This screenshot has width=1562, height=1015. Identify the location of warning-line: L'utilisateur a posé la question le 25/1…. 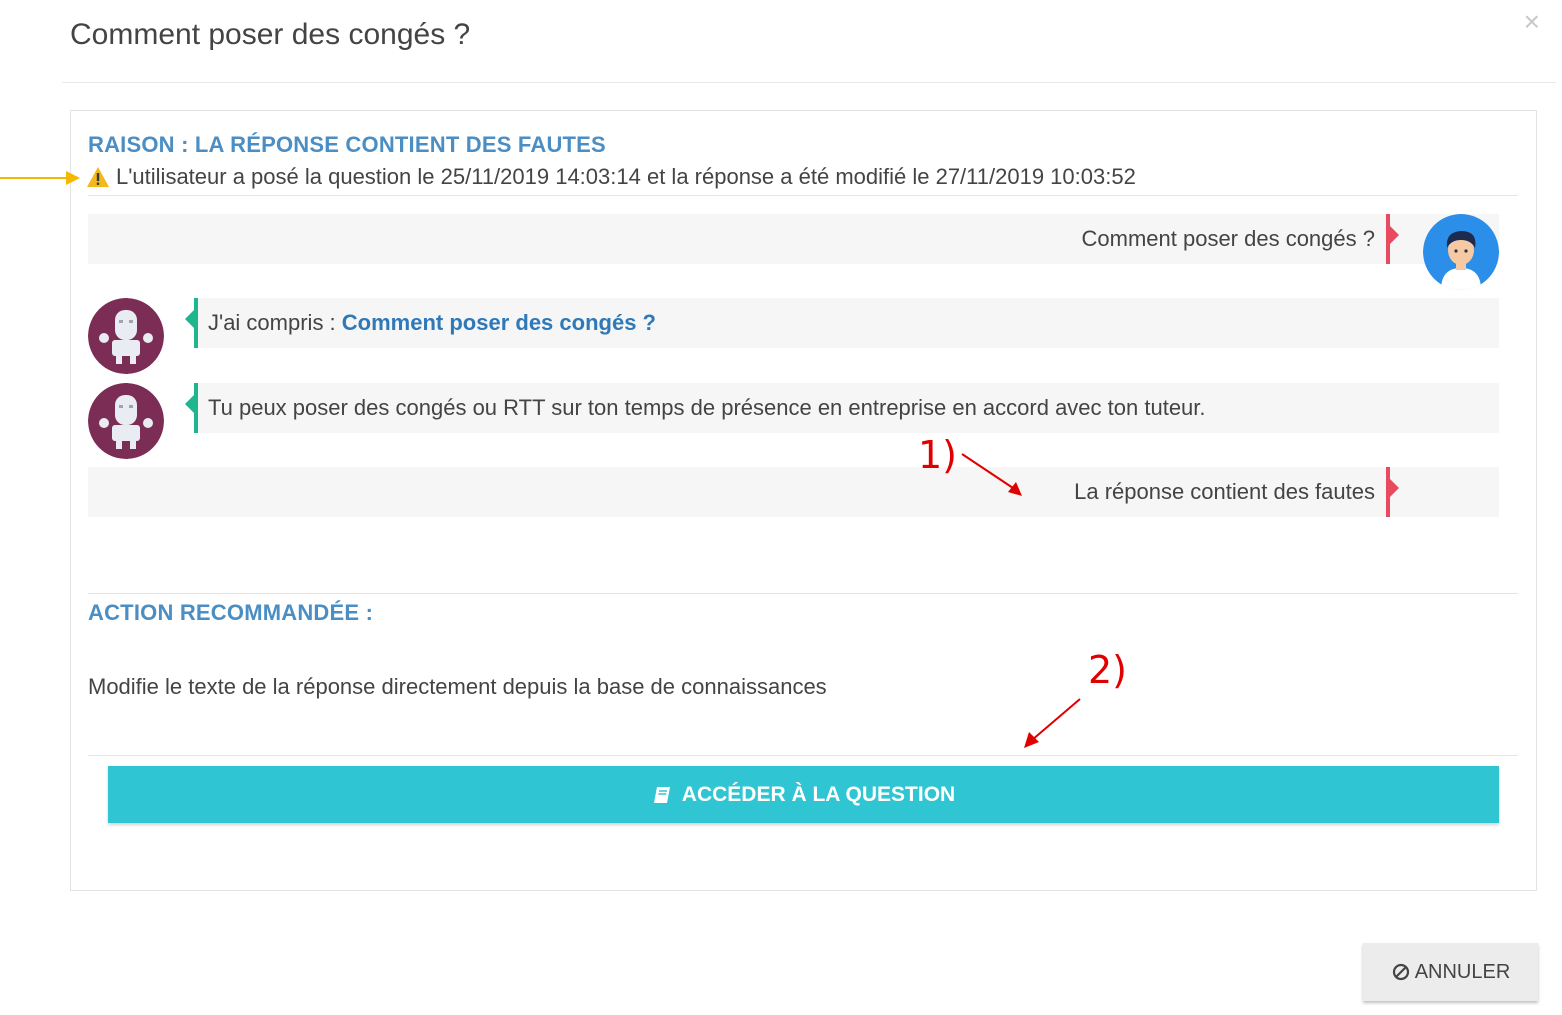
(611, 177).